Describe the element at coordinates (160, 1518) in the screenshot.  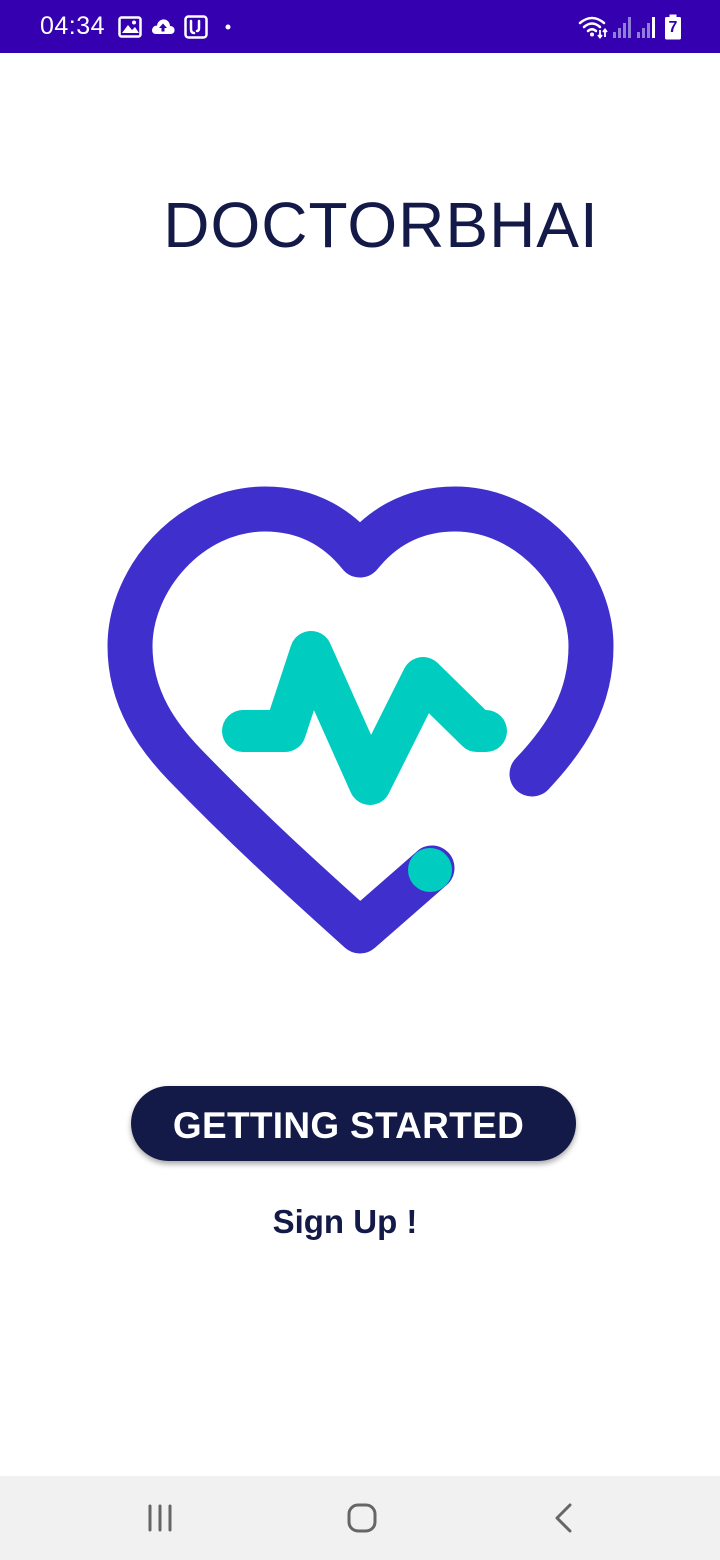
I see `recent-apps-icon` at that location.